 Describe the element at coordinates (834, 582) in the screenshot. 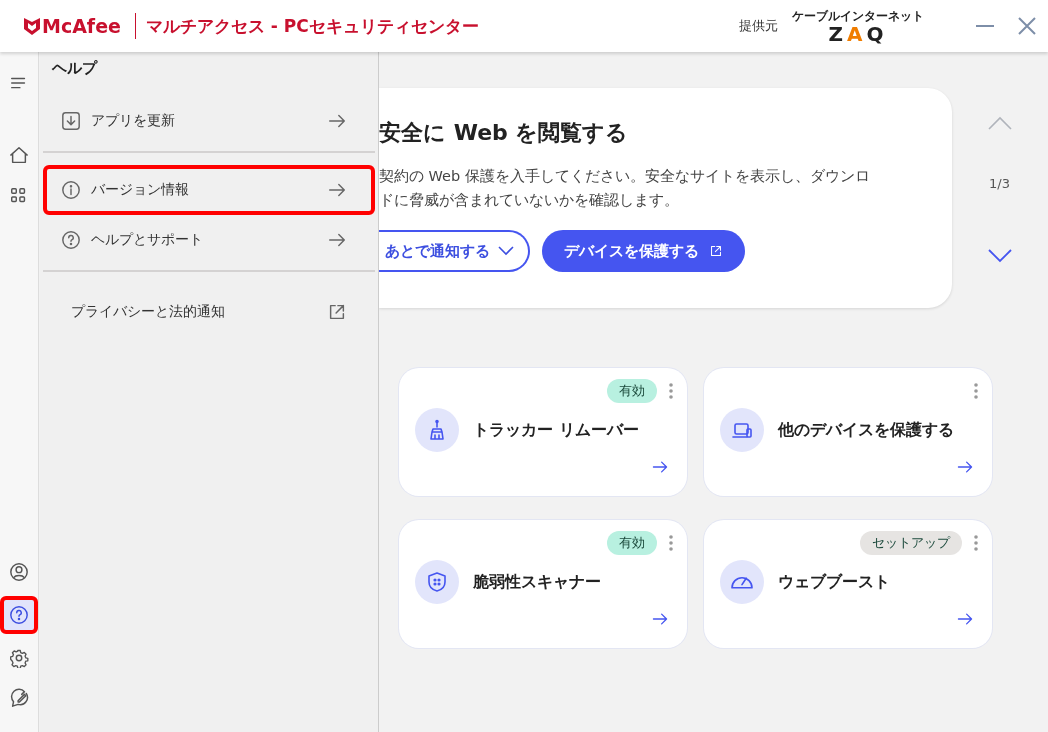

I see `feature-title: ウェブブースト` at that location.